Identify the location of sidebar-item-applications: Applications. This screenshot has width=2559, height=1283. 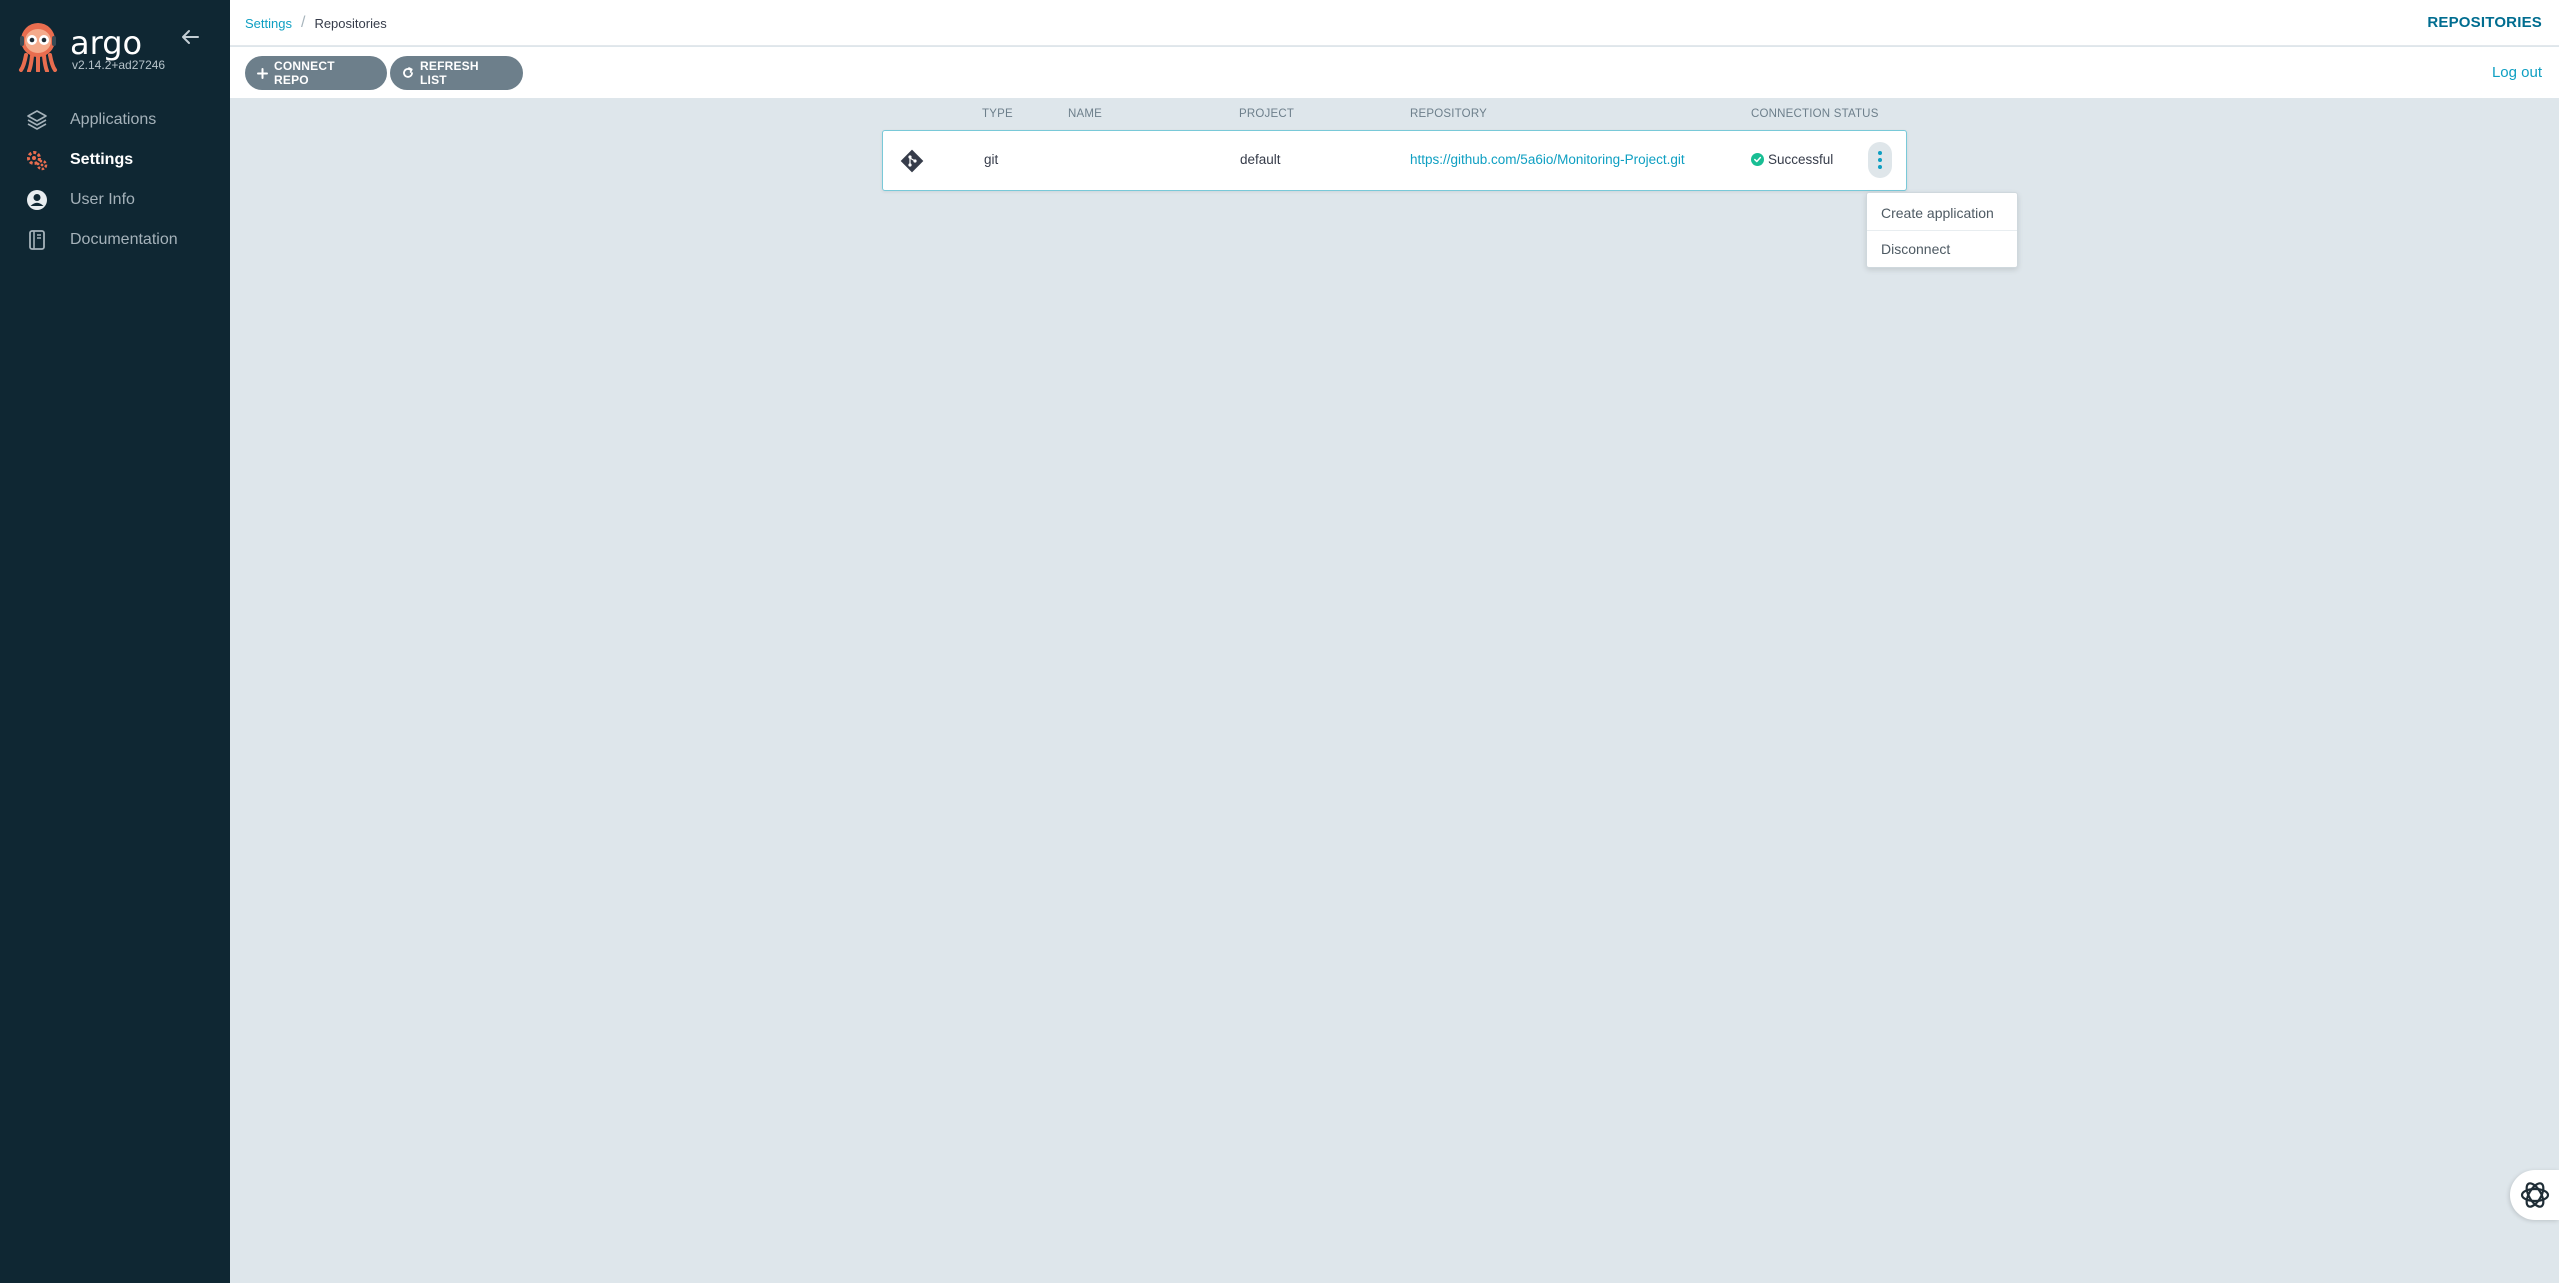
(115, 120).